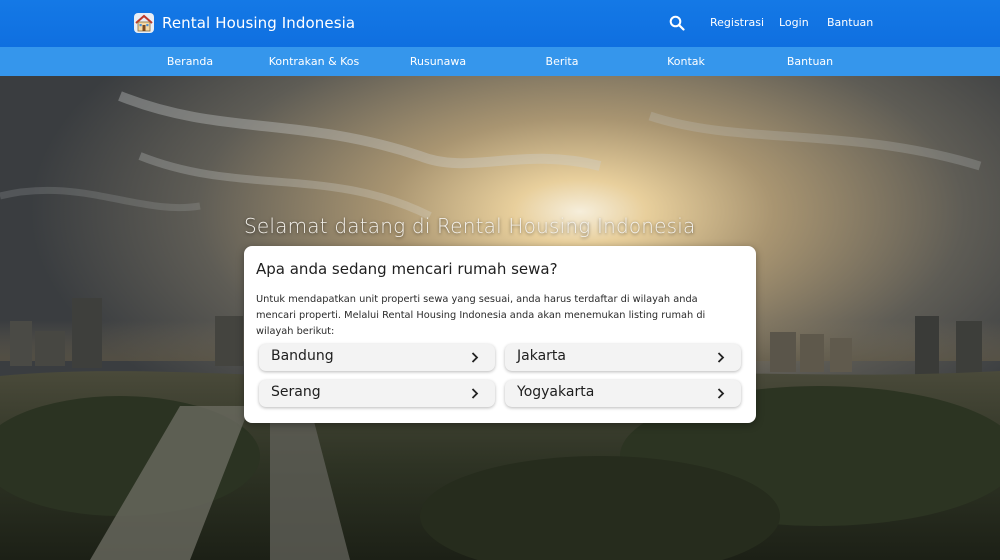 The width and height of the screenshot is (1000, 560). Describe the element at coordinates (302, 356) in the screenshot. I see `city-label: Bandung` at that location.